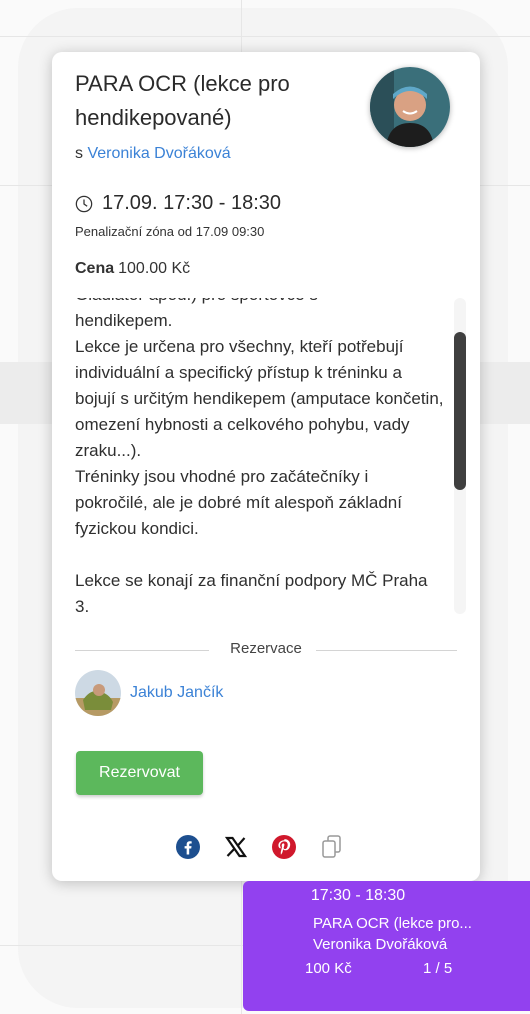 Image resolution: width=530 pixels, height=1014 pixels. Describe the element at coordinates (438, 968) in the screenshot. I see `event-capacity: 1 / 5` at that location.